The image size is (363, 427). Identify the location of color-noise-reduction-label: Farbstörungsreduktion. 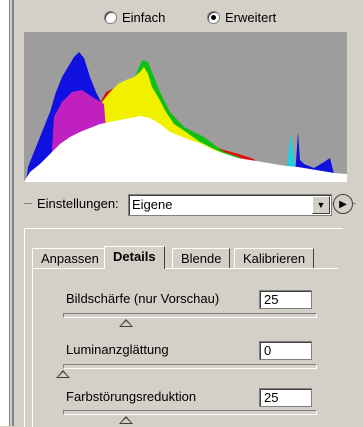
(131, 396).